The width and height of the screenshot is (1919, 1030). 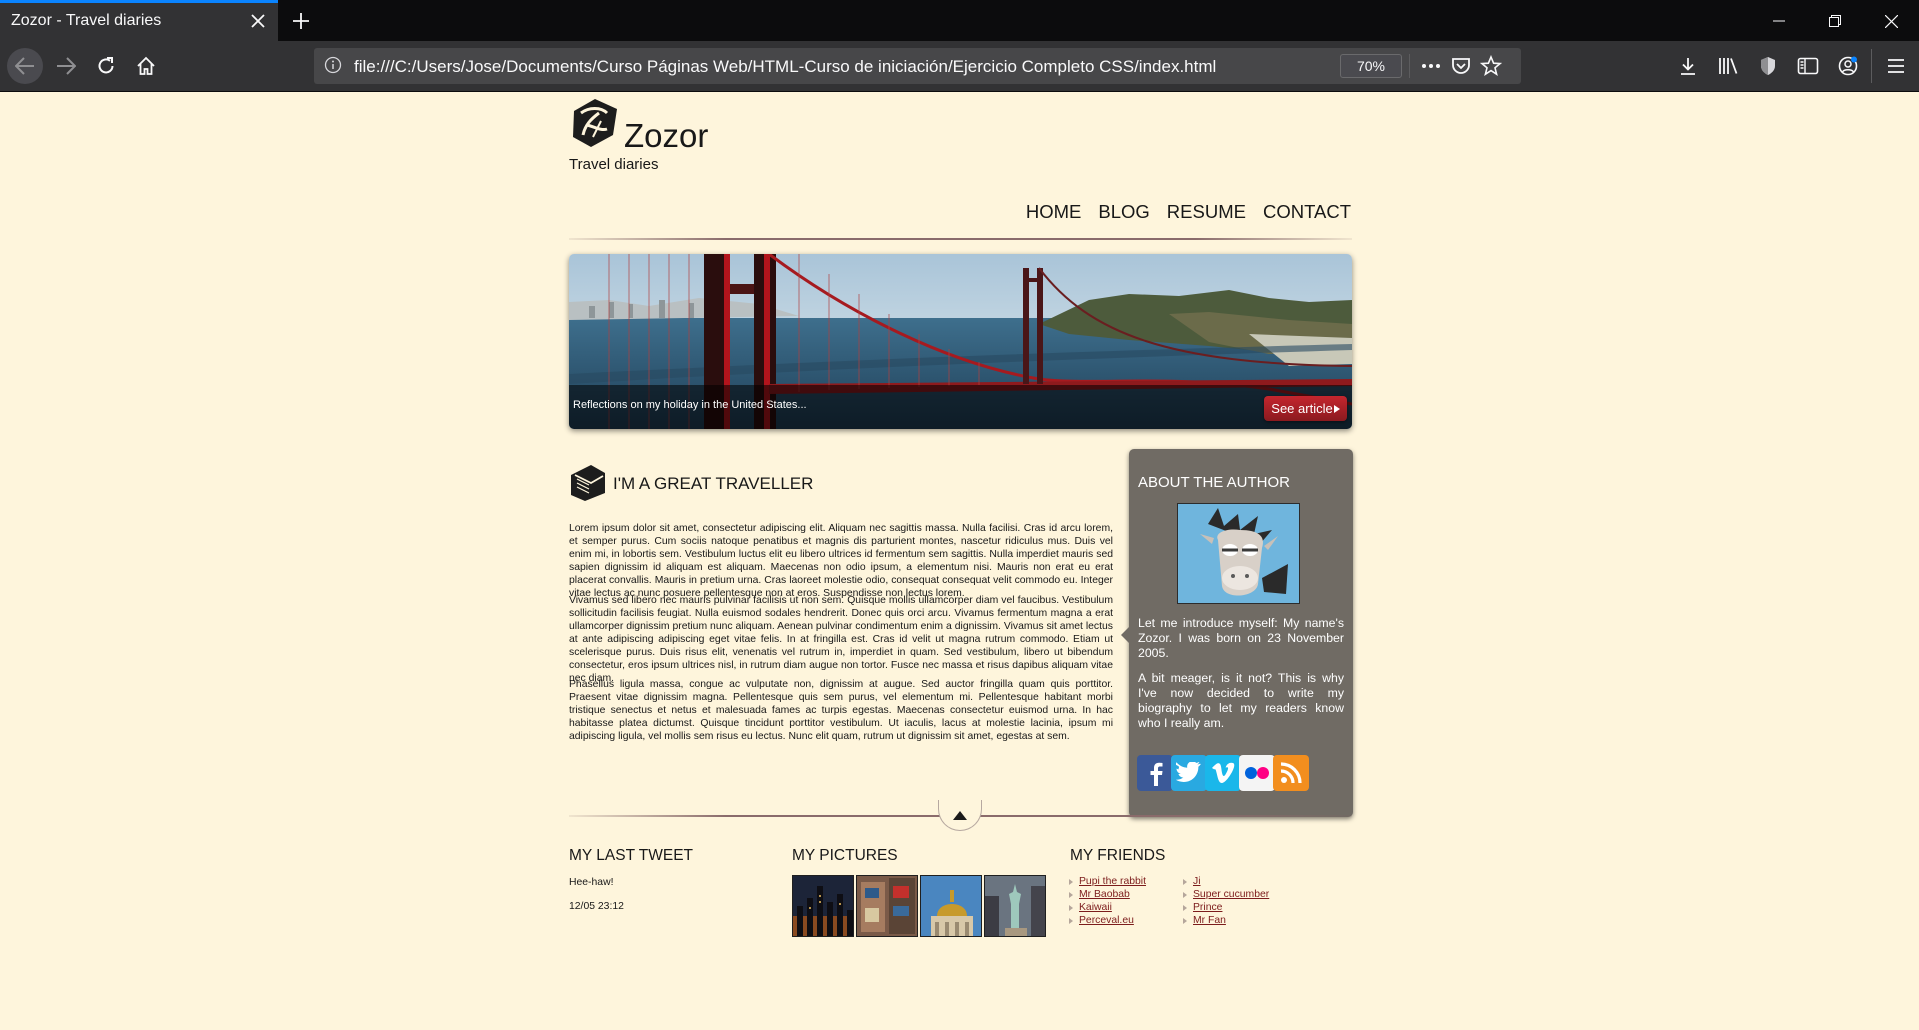 What do you see at coordinates (631, 855) in the screenshot?
I see `last-tweet-title: MY LAST TWEET` at bounding box center [631, 855].